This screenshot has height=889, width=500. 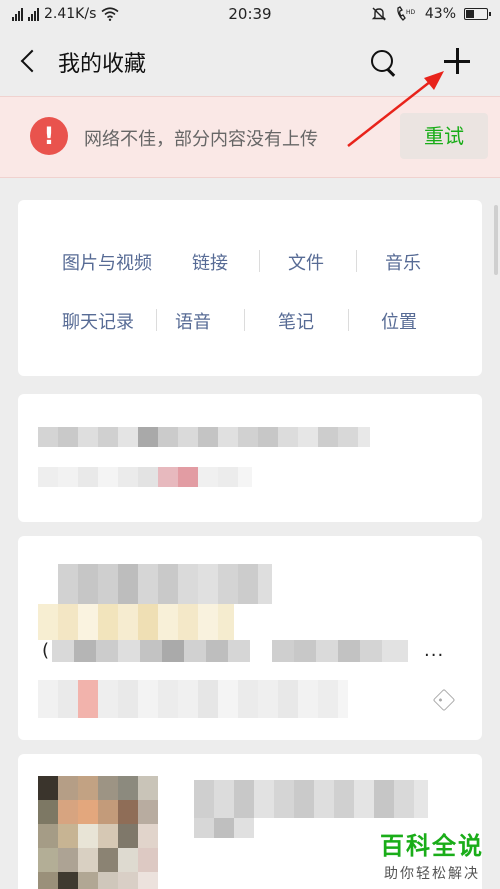 I want to click on battery-percent: 43%, so click(x=440, y=14).